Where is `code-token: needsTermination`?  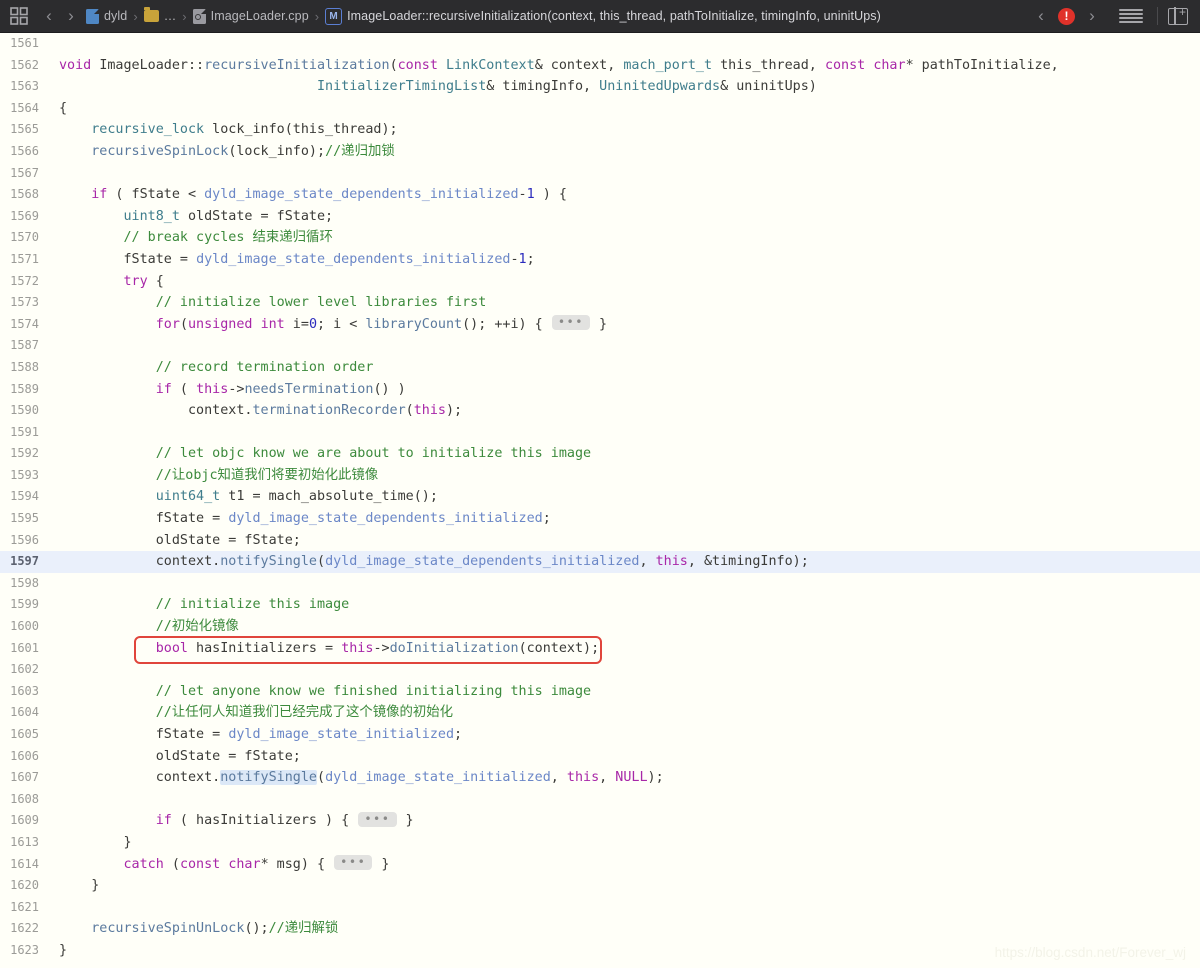
code-token: needsTermination is located at coordinates (309, 389).